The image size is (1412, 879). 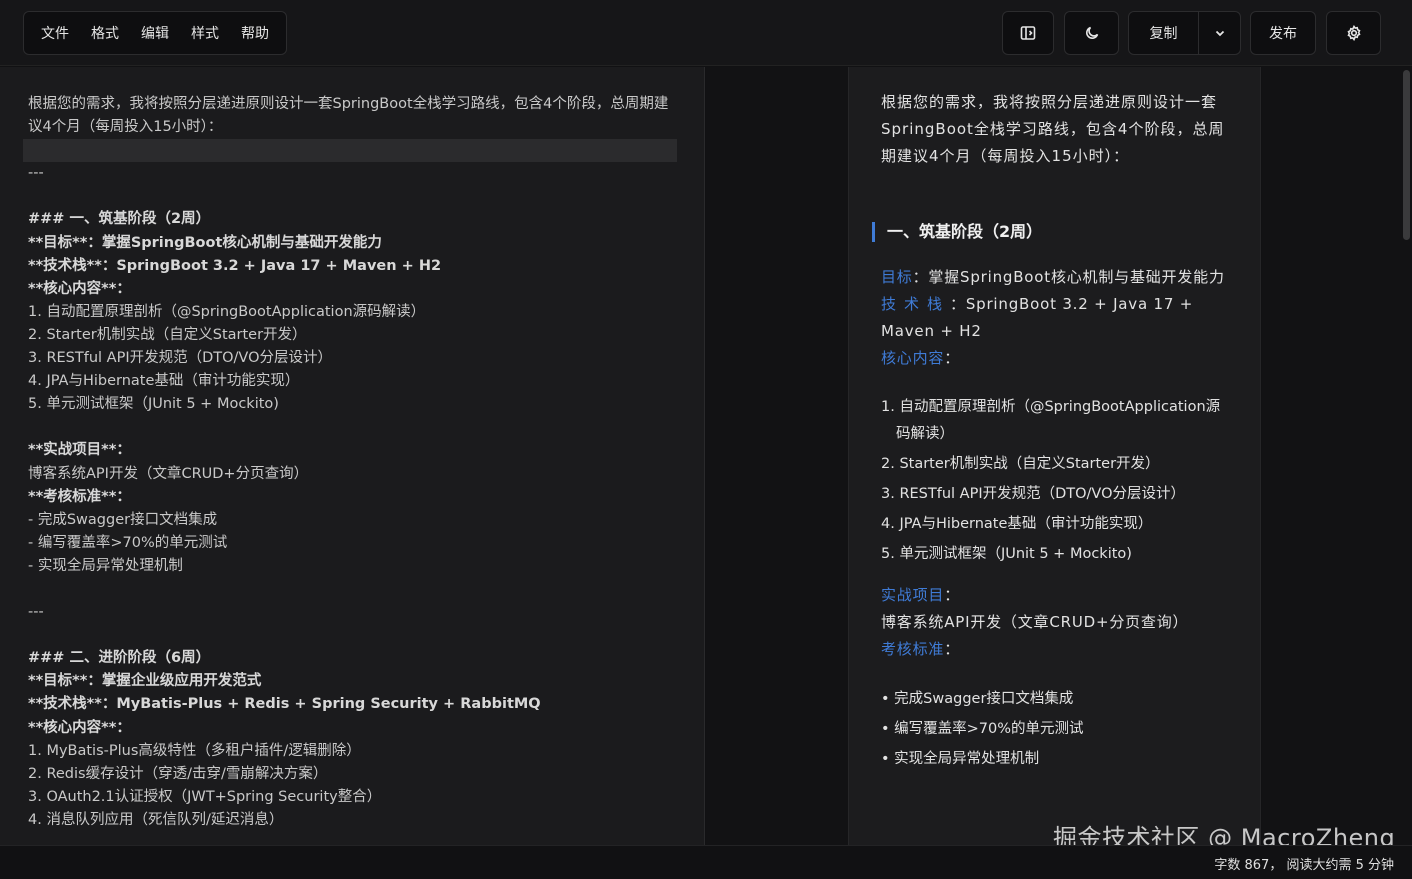 What do you see at coordinates (1057, 595) in the screenshot?
I see `preview-project-label: 实战项目：` at bounding box center [1057, 595].